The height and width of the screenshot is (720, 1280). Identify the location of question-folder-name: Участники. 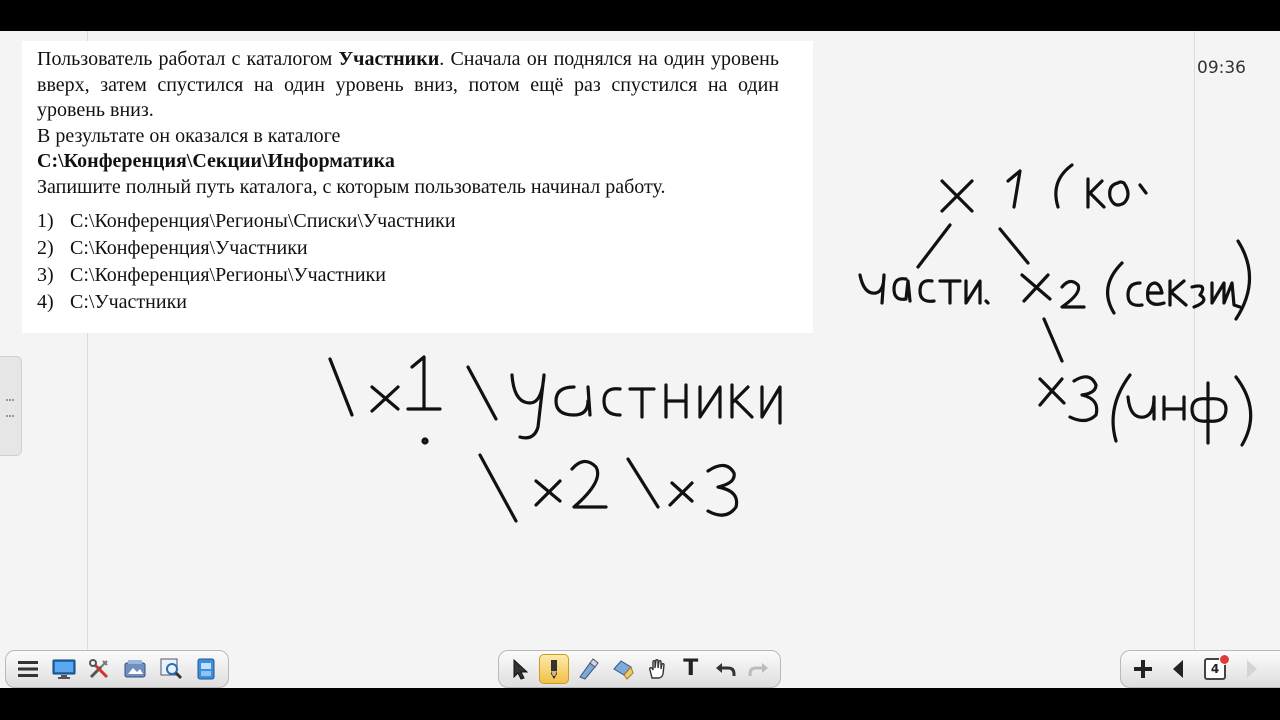
(389, 59).